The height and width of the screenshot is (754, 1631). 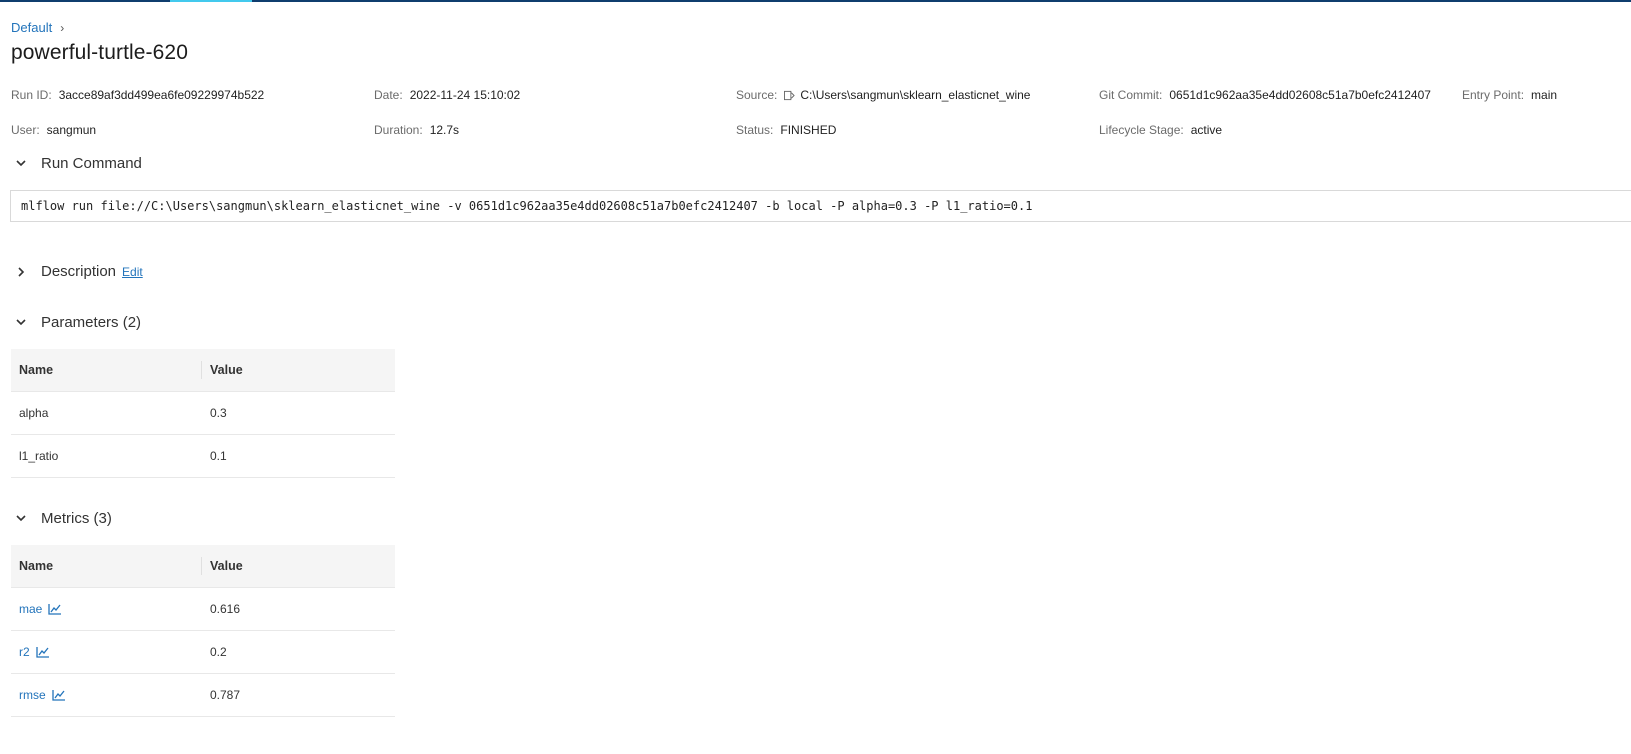 I want to click on entry-point-value: main, so click(x=1544, y=95).